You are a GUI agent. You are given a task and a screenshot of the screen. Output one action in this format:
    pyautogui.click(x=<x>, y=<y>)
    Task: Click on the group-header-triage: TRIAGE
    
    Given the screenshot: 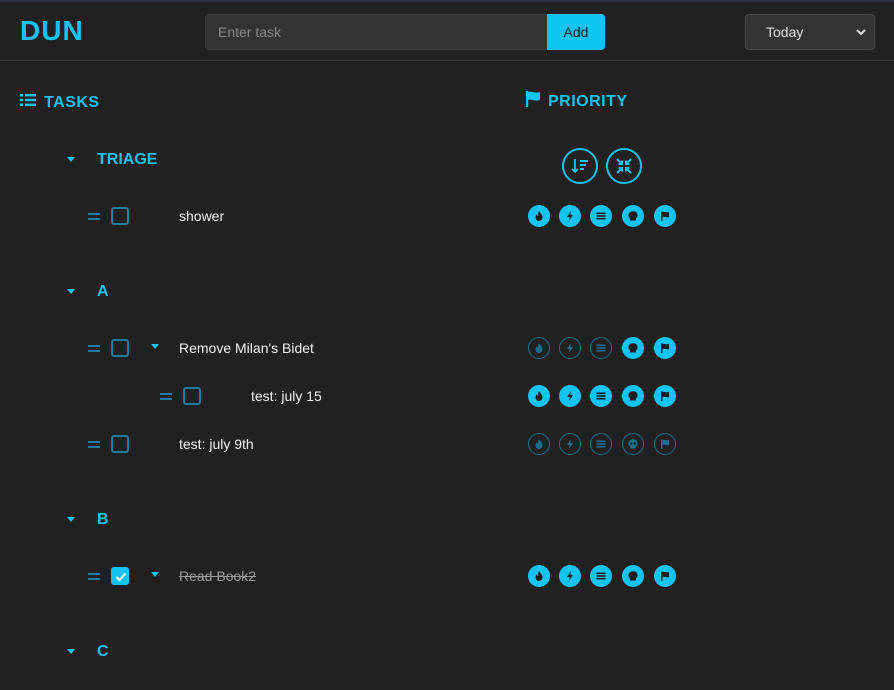 What is the action you would take?
    pyautogui.click(x=111, y=160)
    